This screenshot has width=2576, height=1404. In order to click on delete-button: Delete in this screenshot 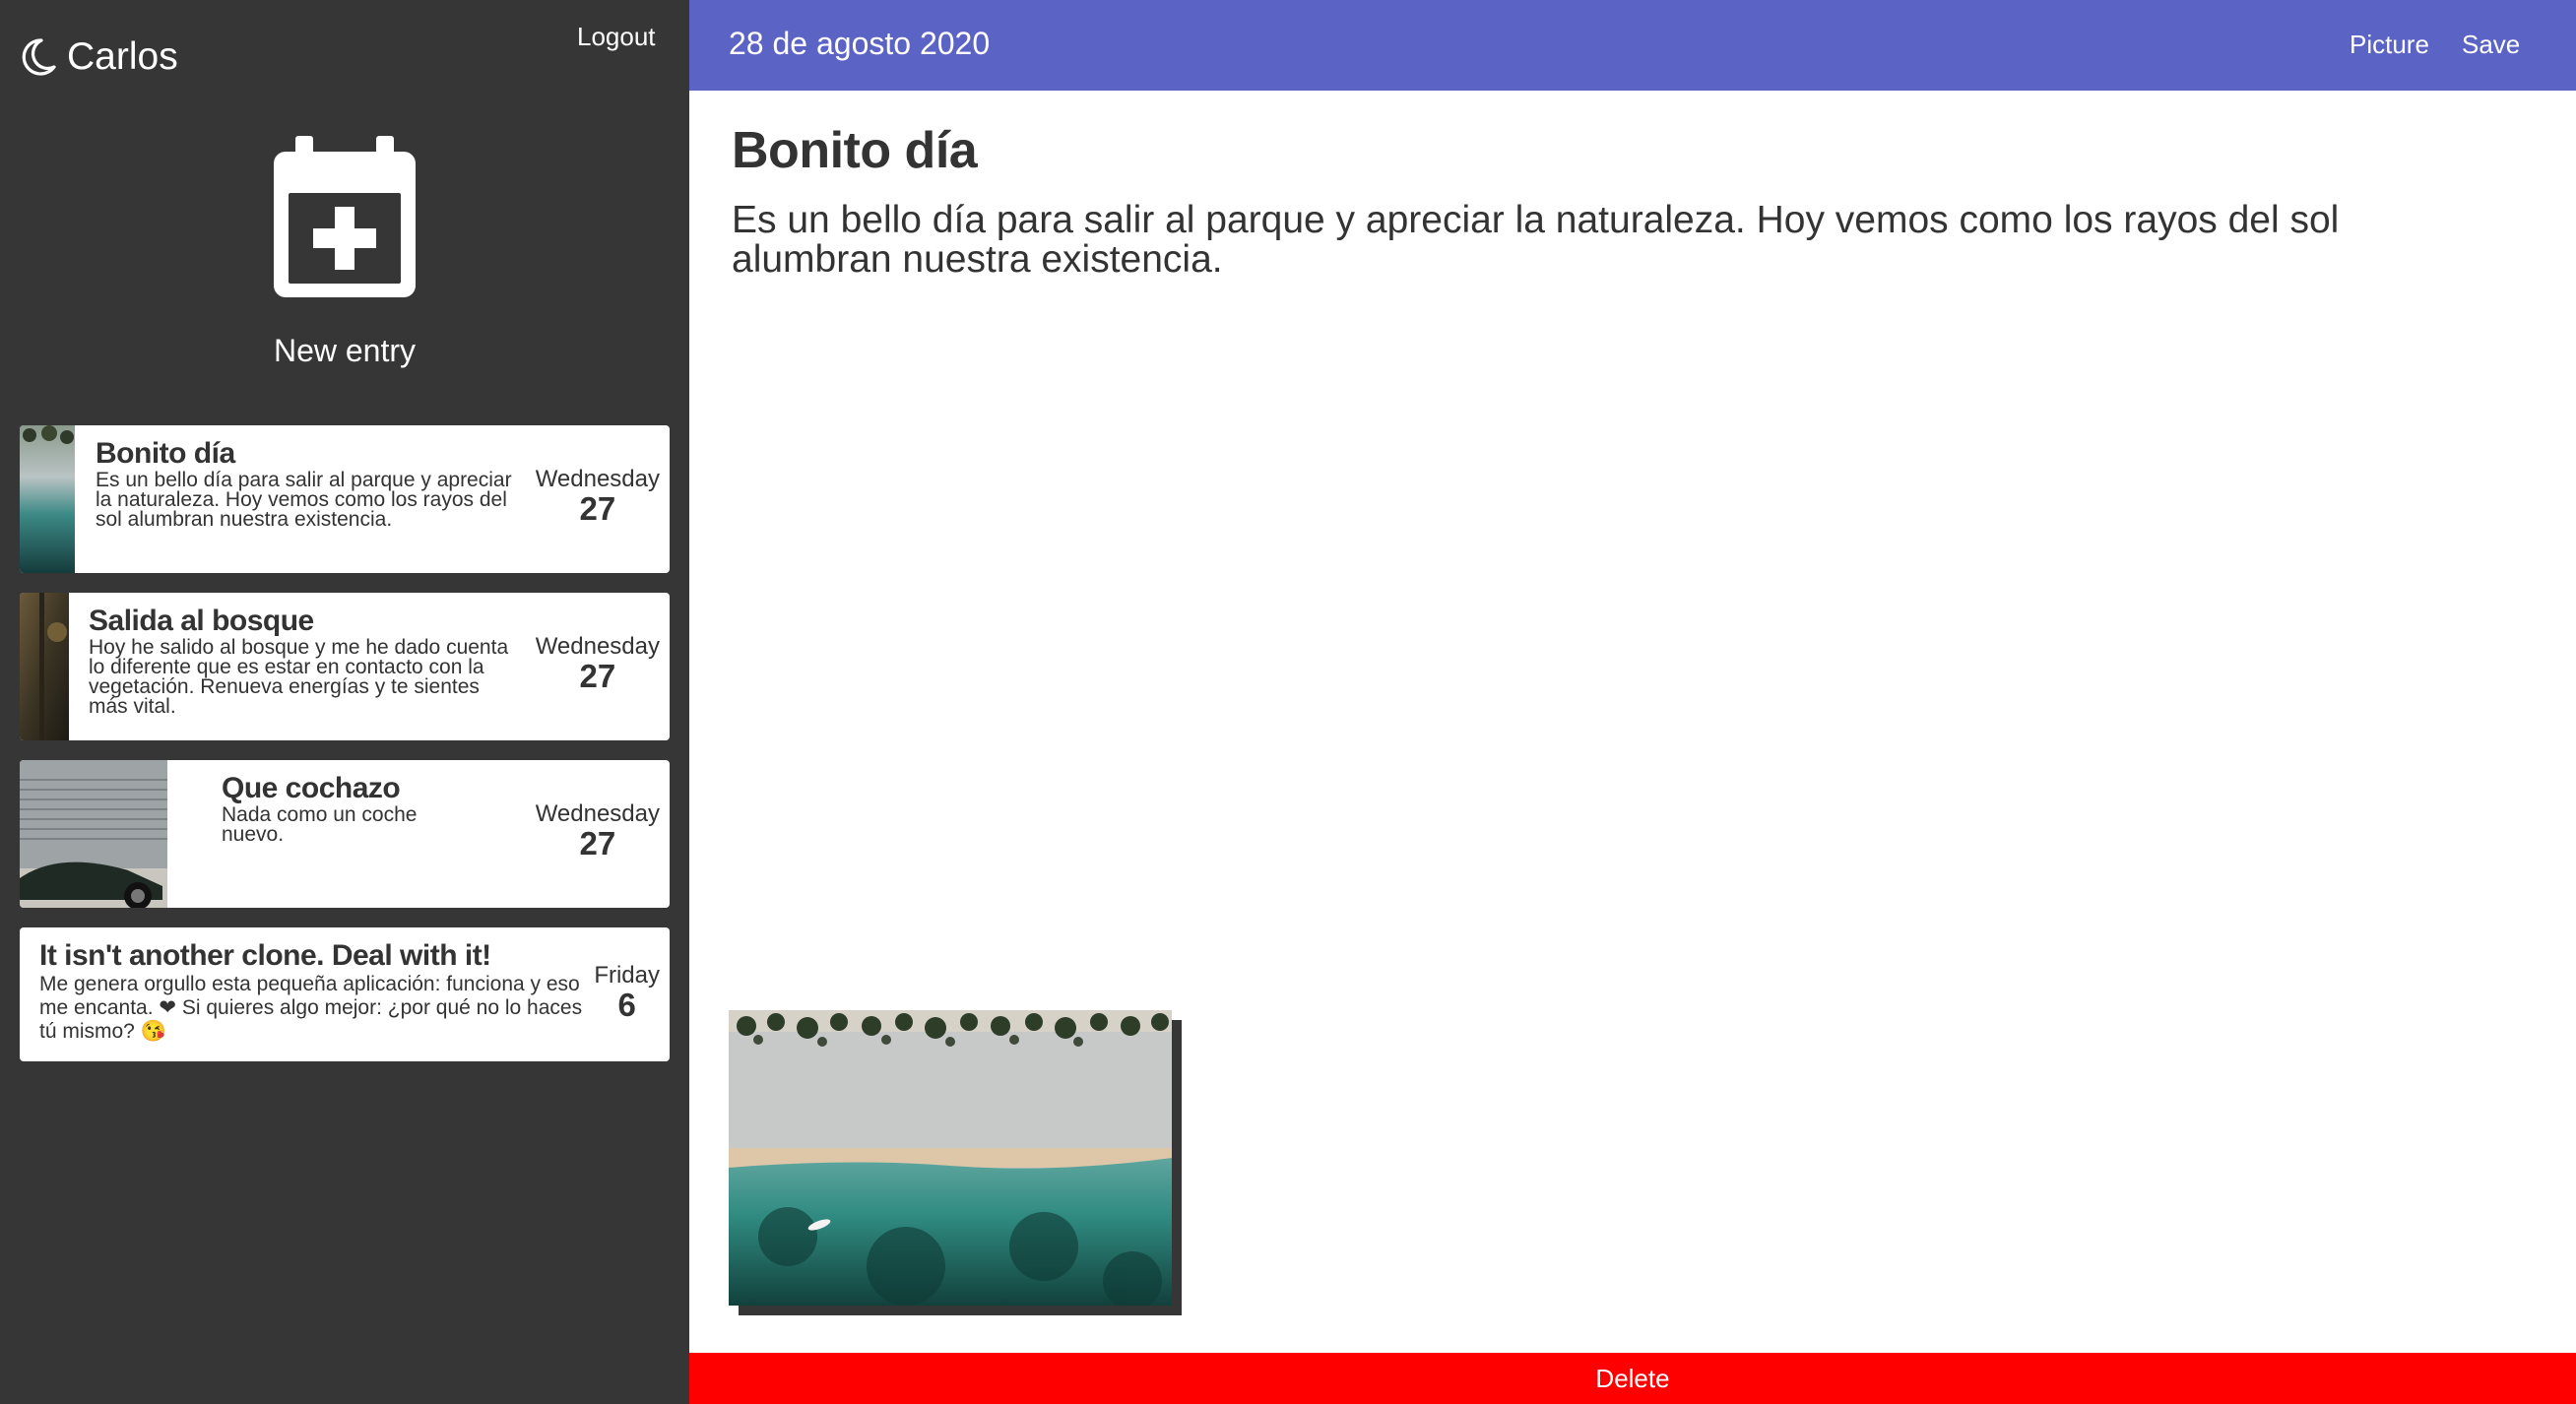, I will do `click(1632, 1379)`.